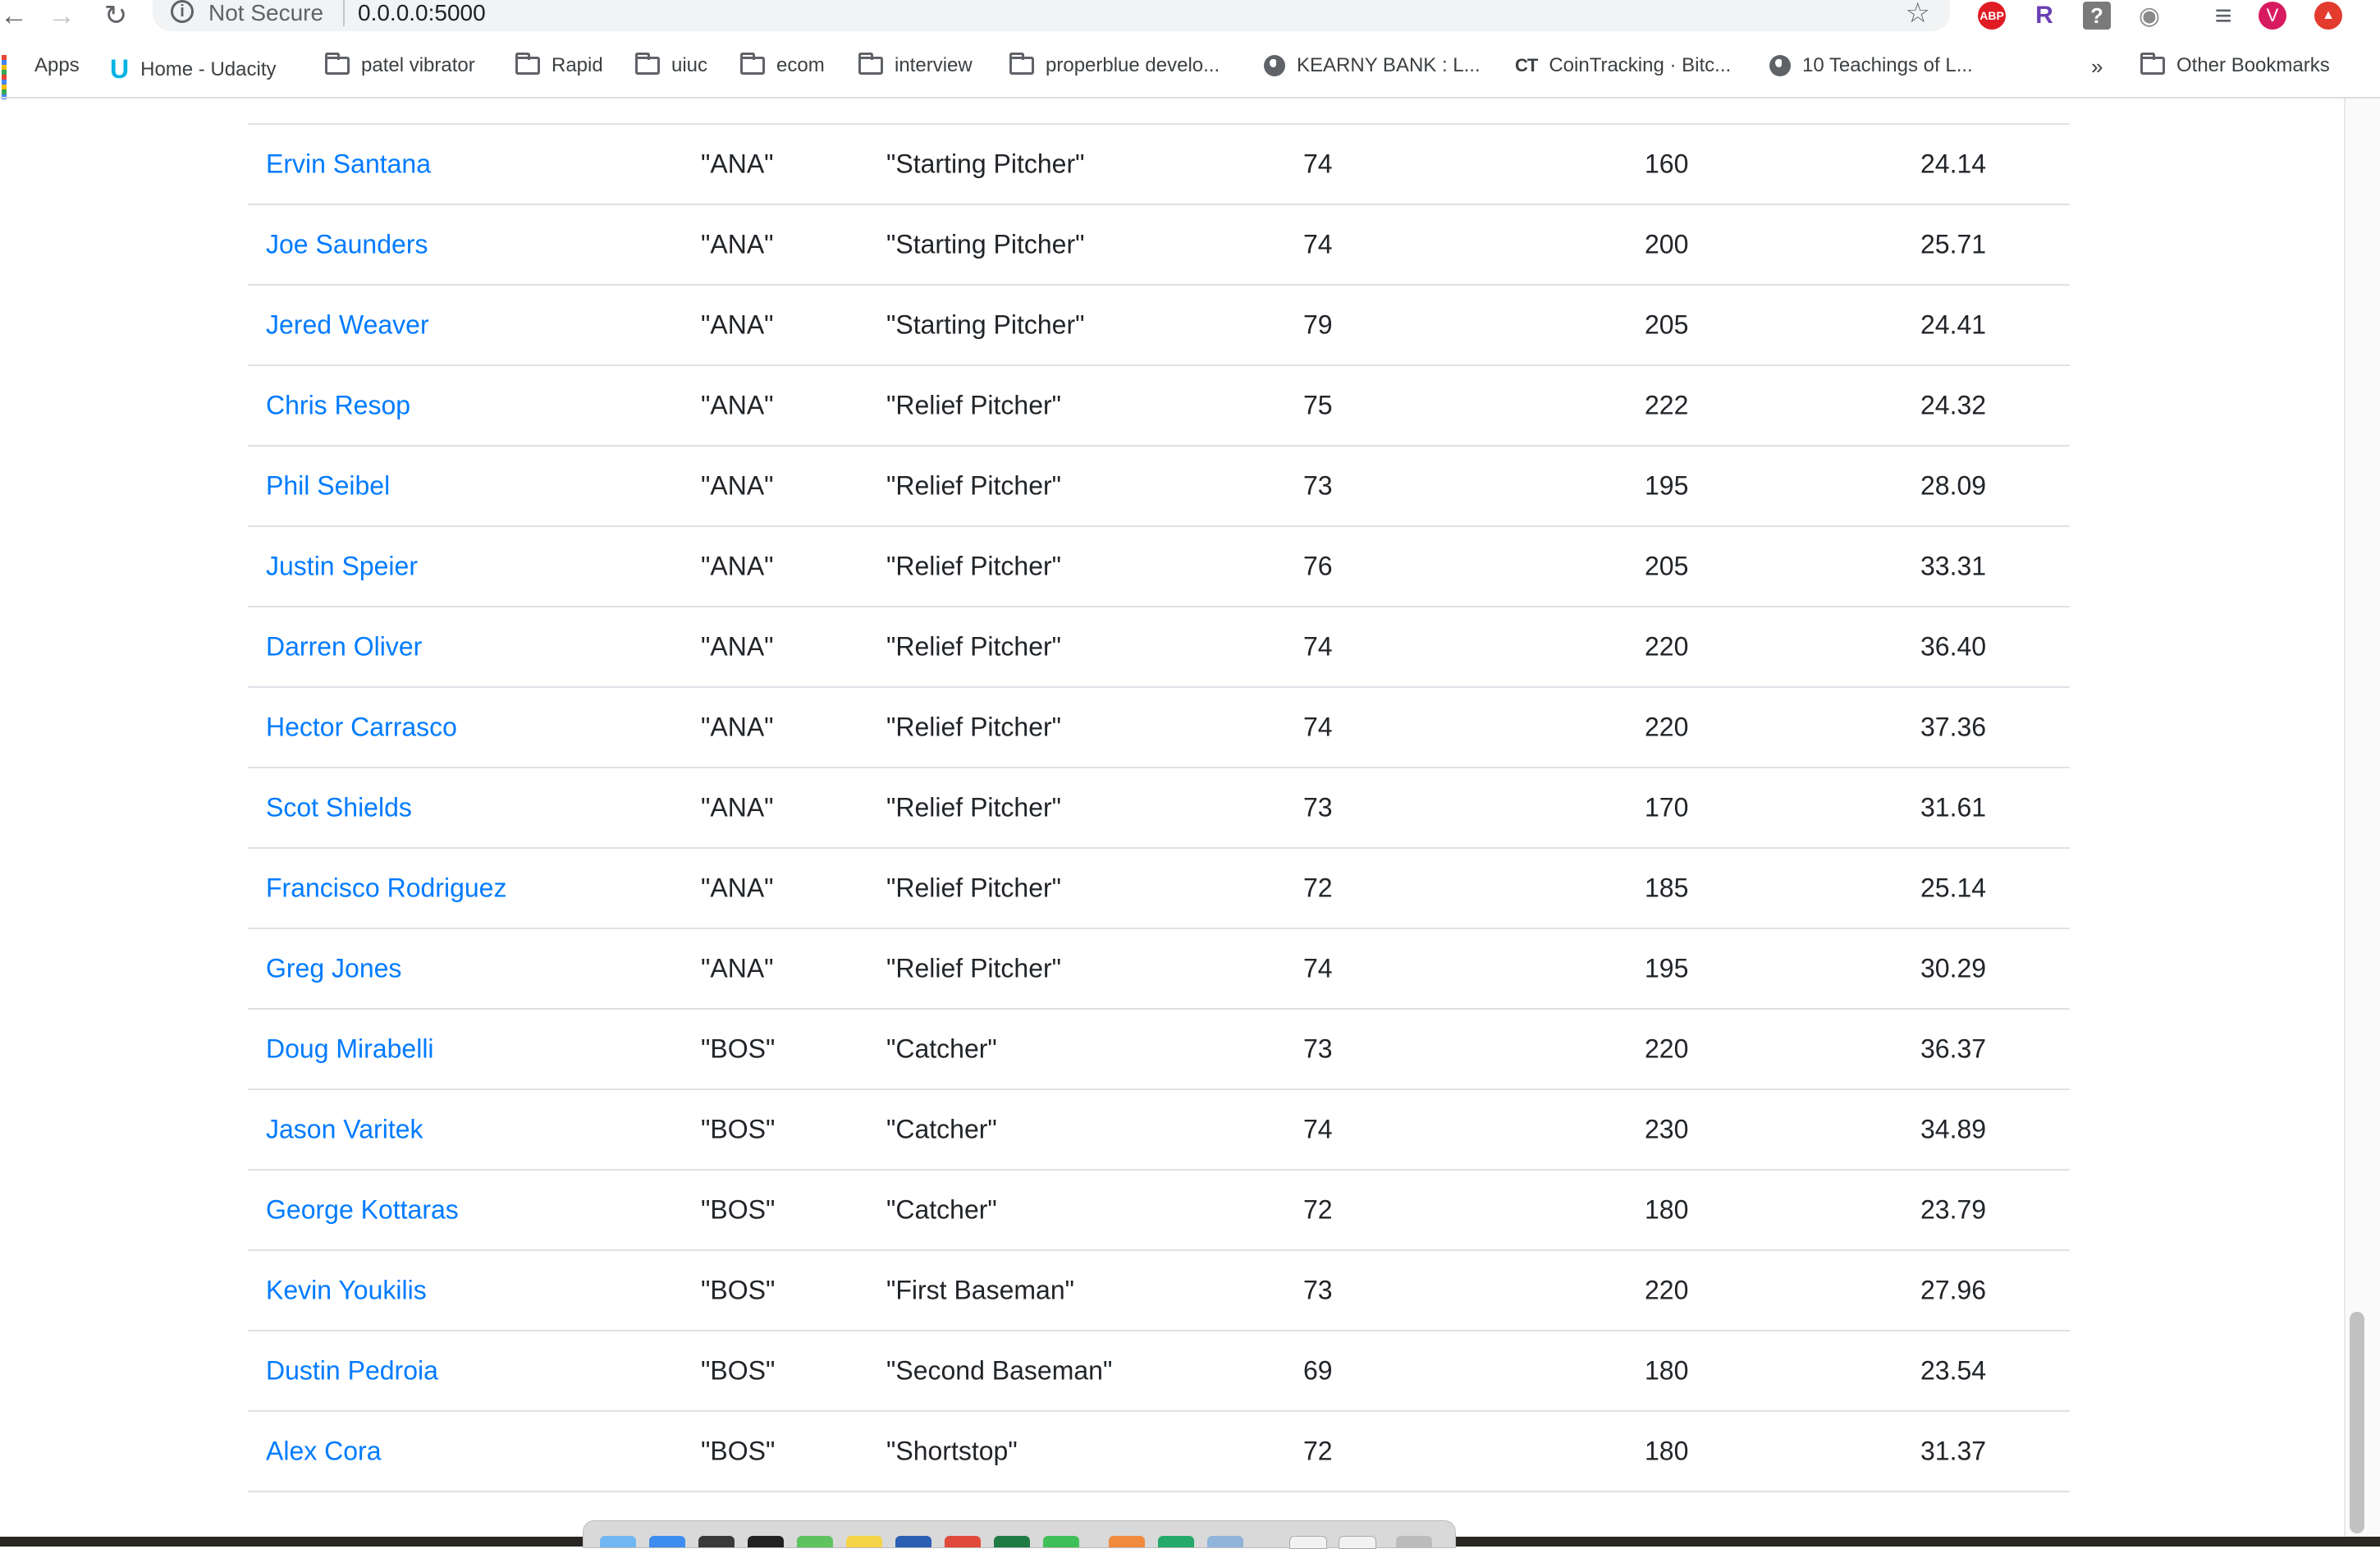 The image size is (2380, 1549). I want to click on age-cell: 31.37, so click(1953, 1451).